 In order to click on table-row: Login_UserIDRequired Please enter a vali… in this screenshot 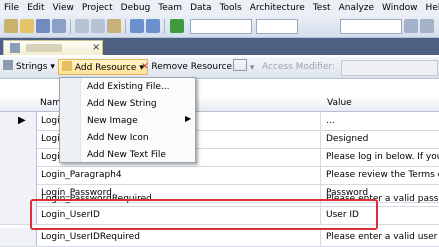, I will do `click(219, 237)`.